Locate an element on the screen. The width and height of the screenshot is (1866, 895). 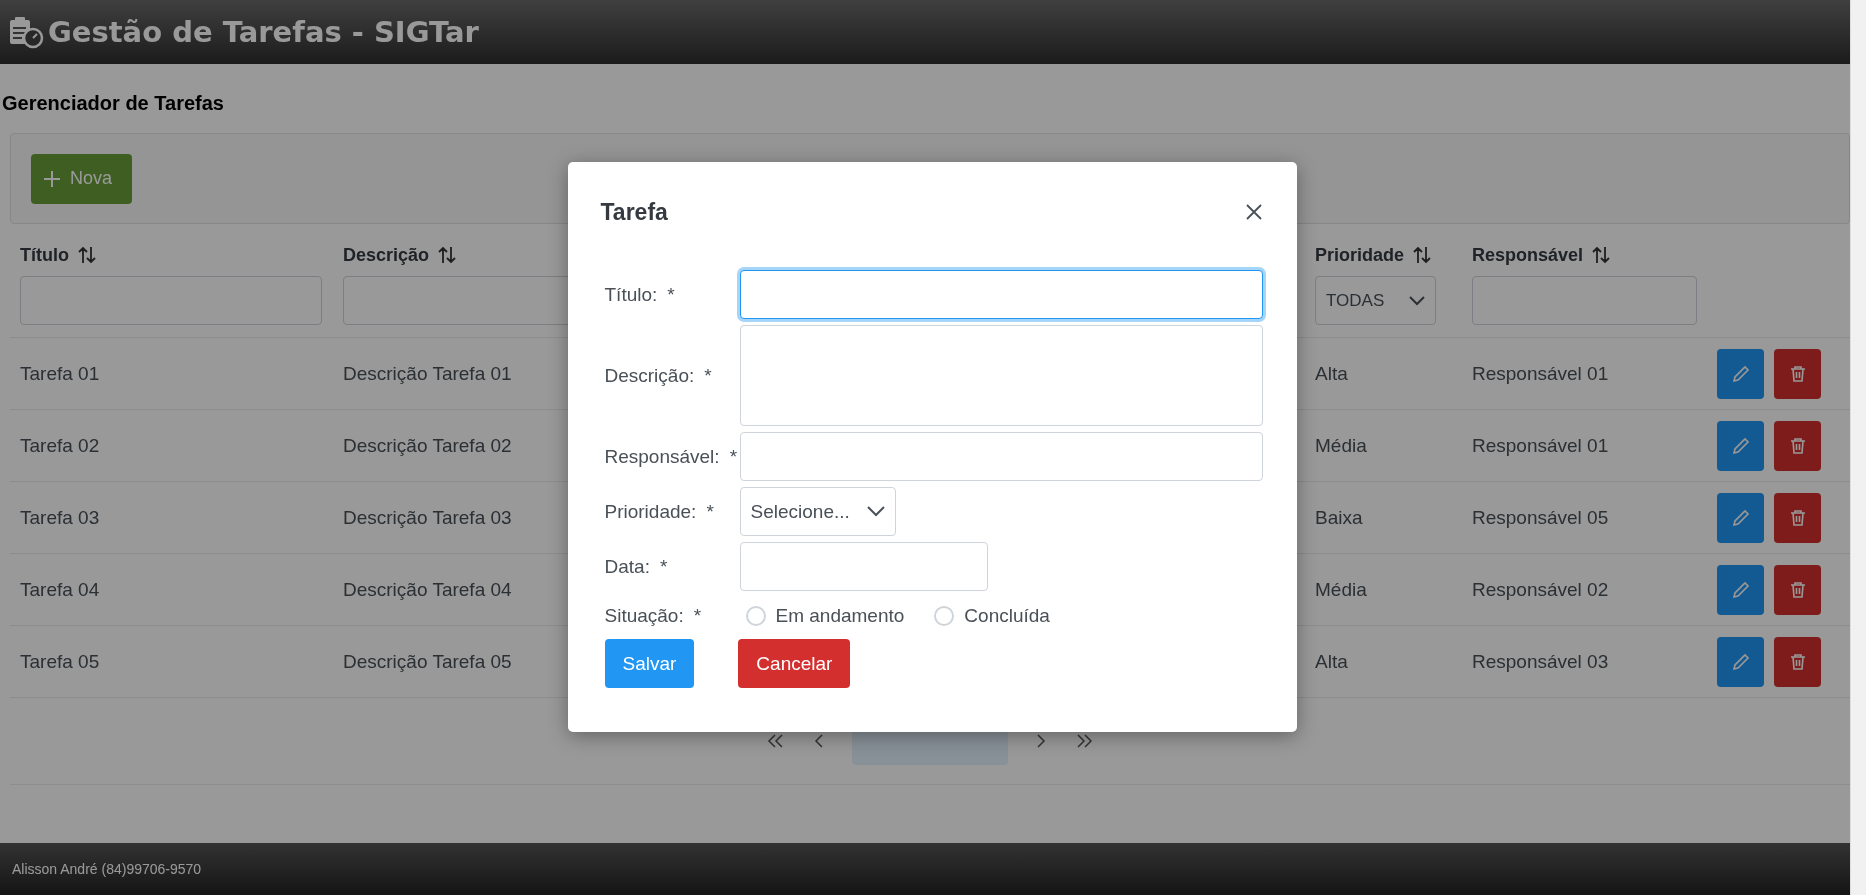
table-cell: Tarefa 02 is located at coordinates (60, 445).